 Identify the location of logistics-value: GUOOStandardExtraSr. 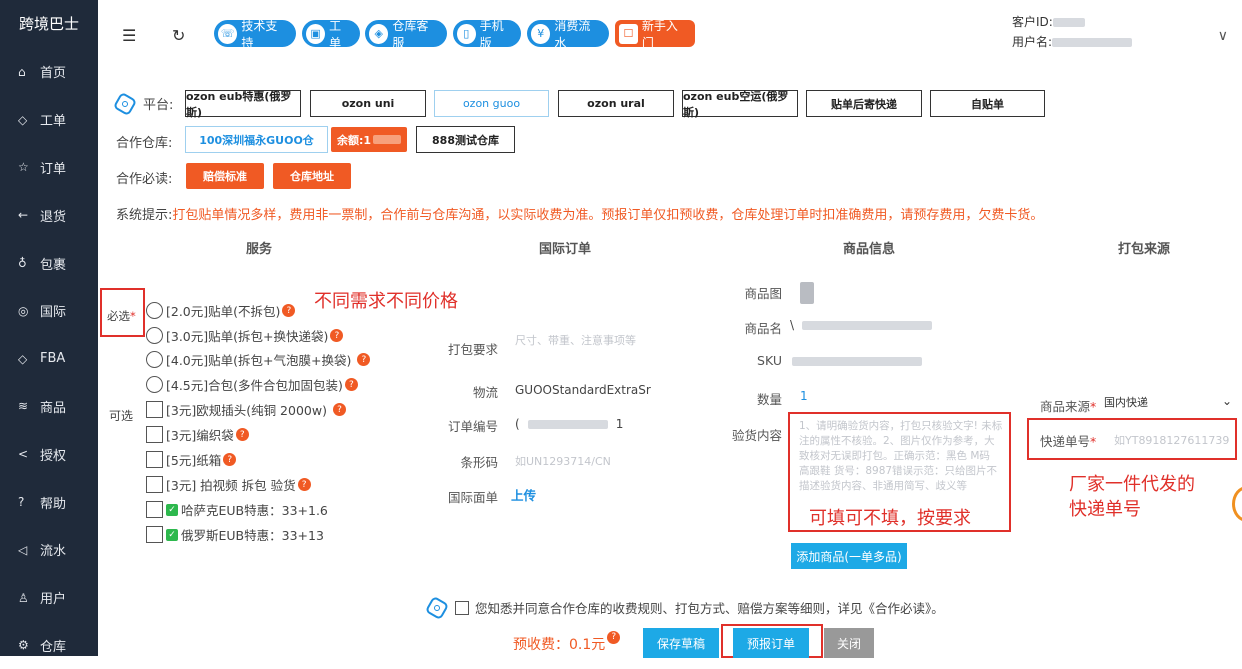
(583, 390).